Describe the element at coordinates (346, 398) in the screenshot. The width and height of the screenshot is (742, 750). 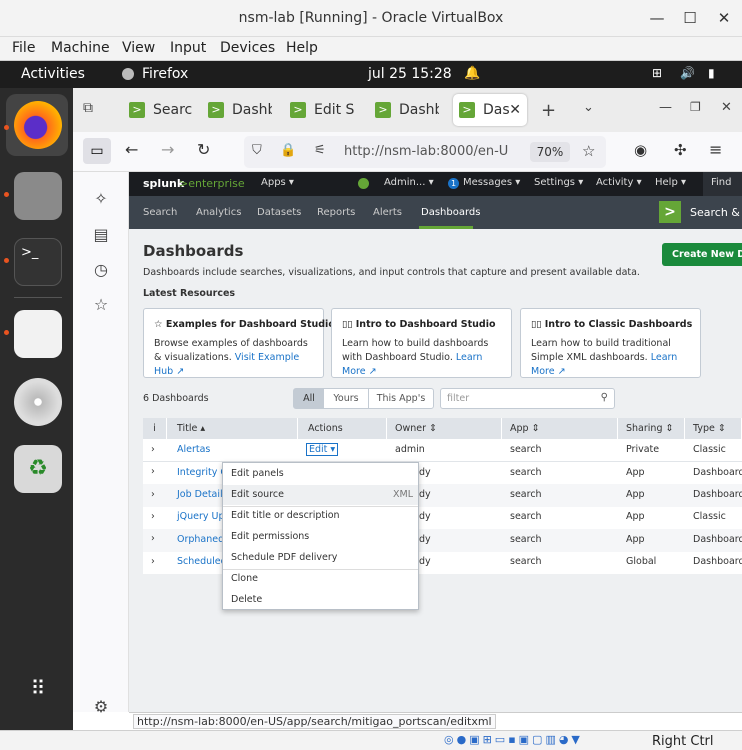
I see `filter-yours-button: Yours` at that location.